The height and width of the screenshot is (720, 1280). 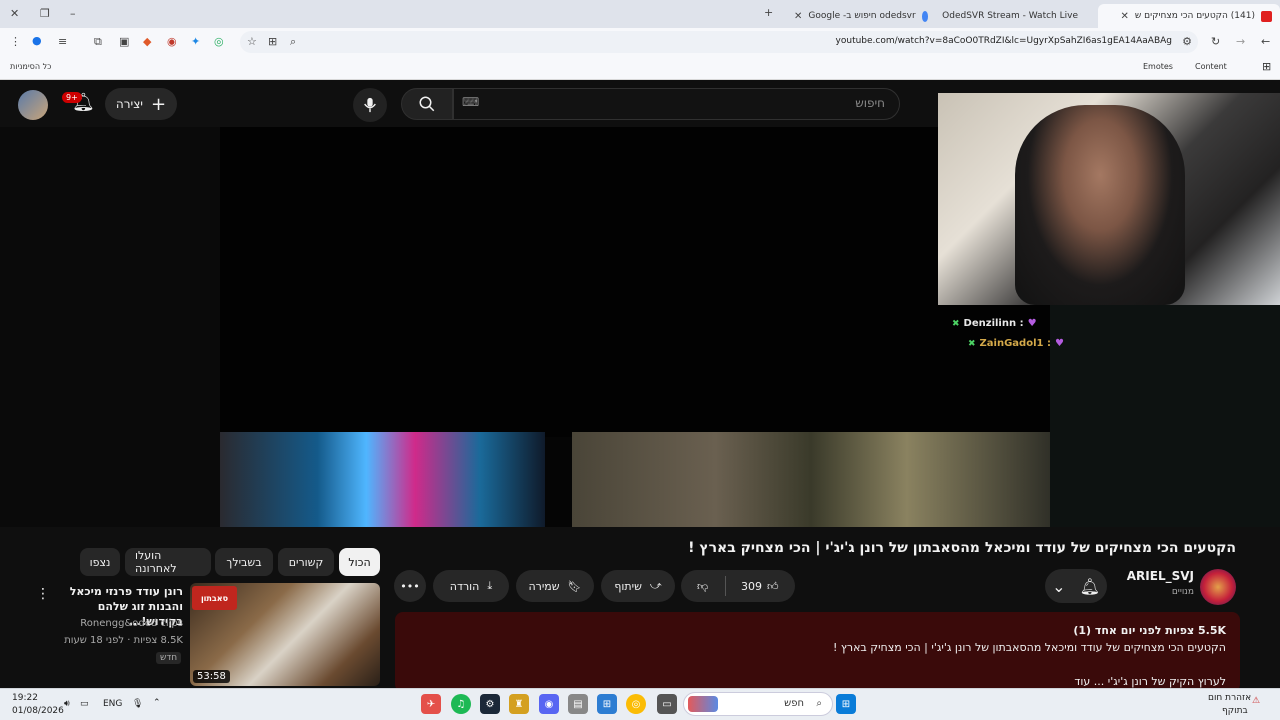 I want to click on extension-icon: ◆, so click(x=147, y=41).